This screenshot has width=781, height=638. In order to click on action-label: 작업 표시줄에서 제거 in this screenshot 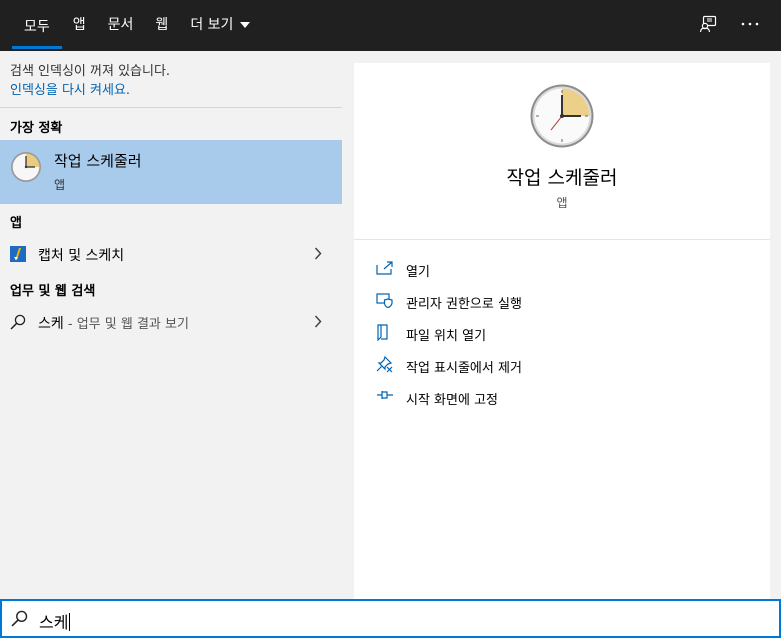, I will do `click(464, 368)`.